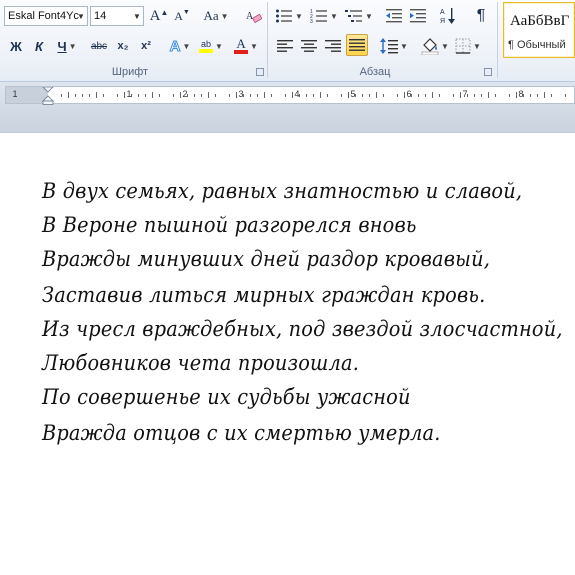 This screenshot has height=575, width=575. What do you see at coordinates (201, 363) in the screenshot?
I see `poem-line: Любовников чета произошла.` at bounding box center [201, 363].